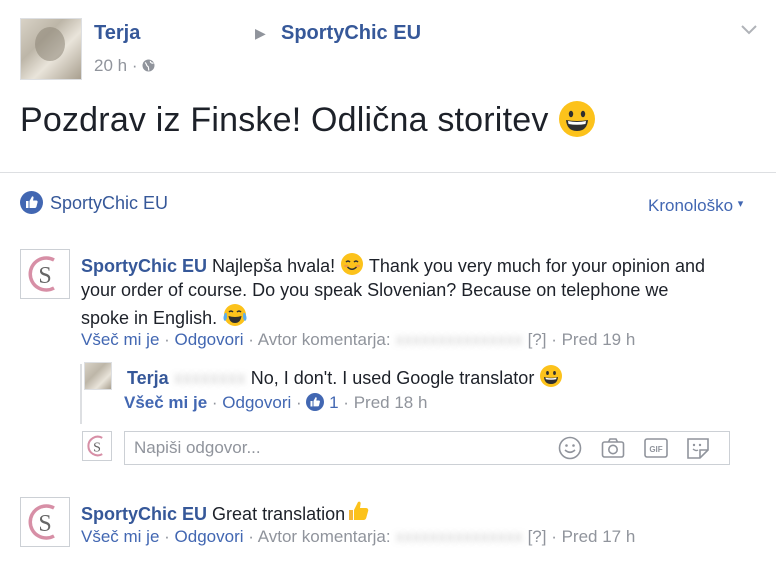 The image size is (776, 562). What do you see at coordinates (634, 450) in the screenshot?
I see `composer-tools: GIF` at bounding box center [634, 450].